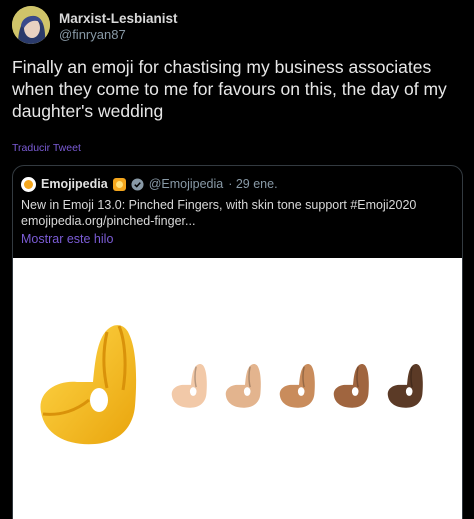 This screenshot has height=519, width=474. I want to click on quoted-author-handle: @Emojipedia, so click(186, 184).